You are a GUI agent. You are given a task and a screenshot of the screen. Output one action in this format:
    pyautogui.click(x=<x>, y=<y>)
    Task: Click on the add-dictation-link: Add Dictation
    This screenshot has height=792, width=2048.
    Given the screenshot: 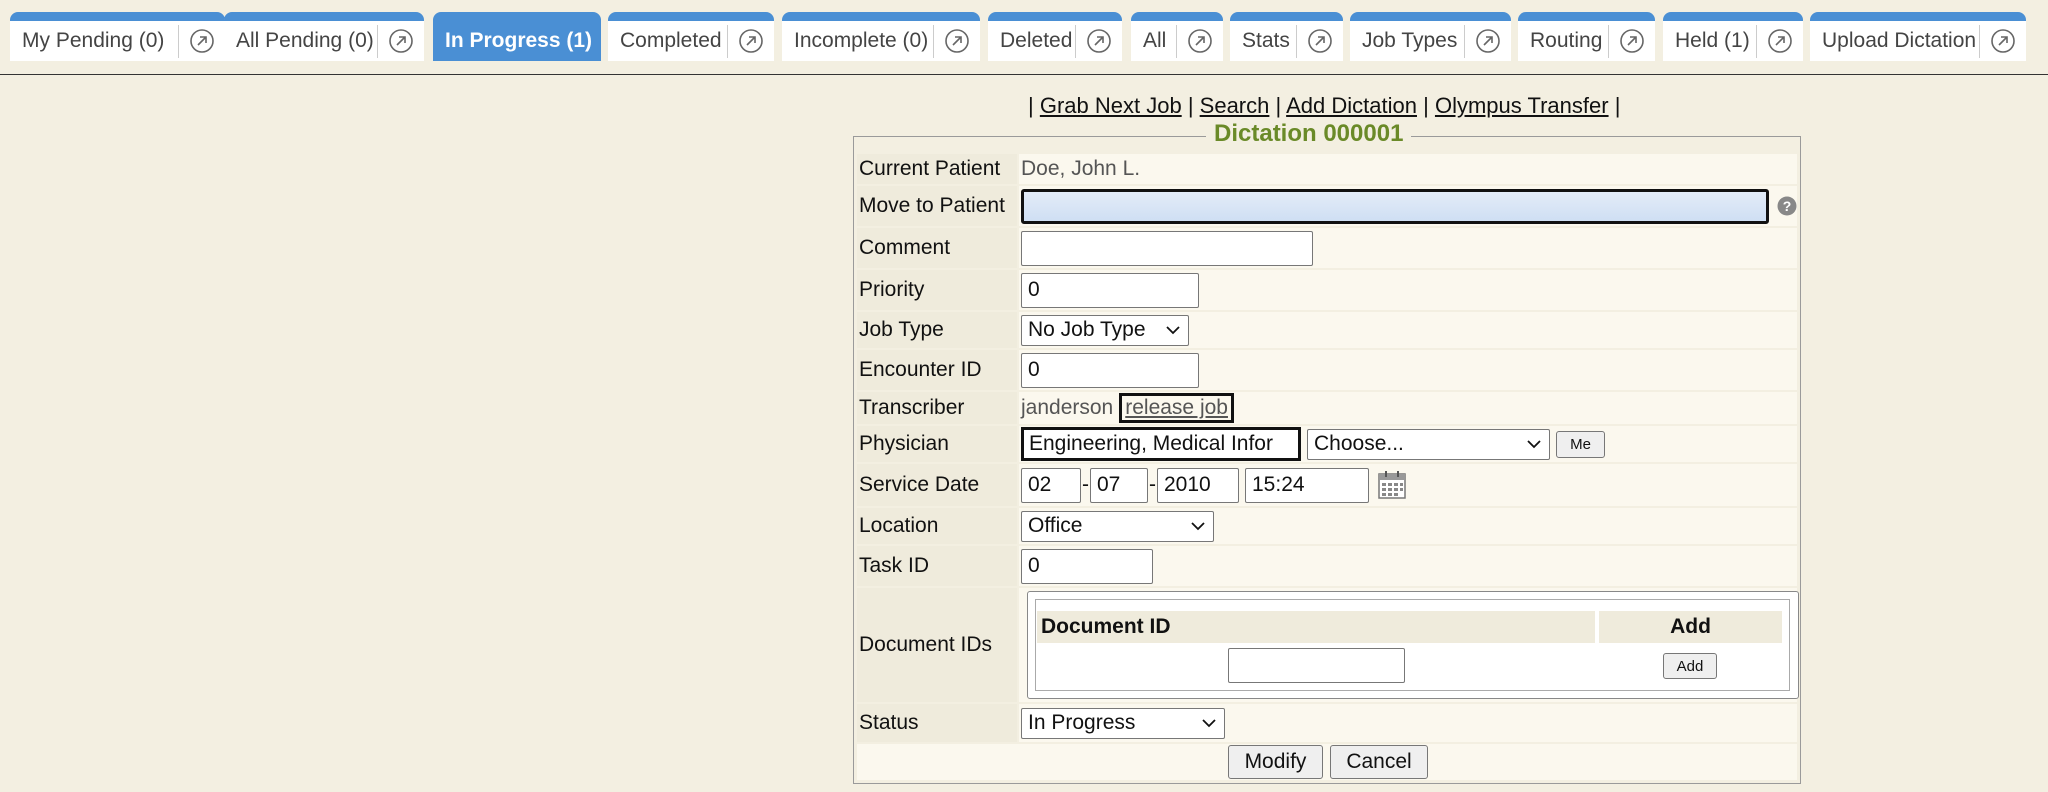 What is the action you would take?
    pyautogui.click(x=1351, y=105)
    